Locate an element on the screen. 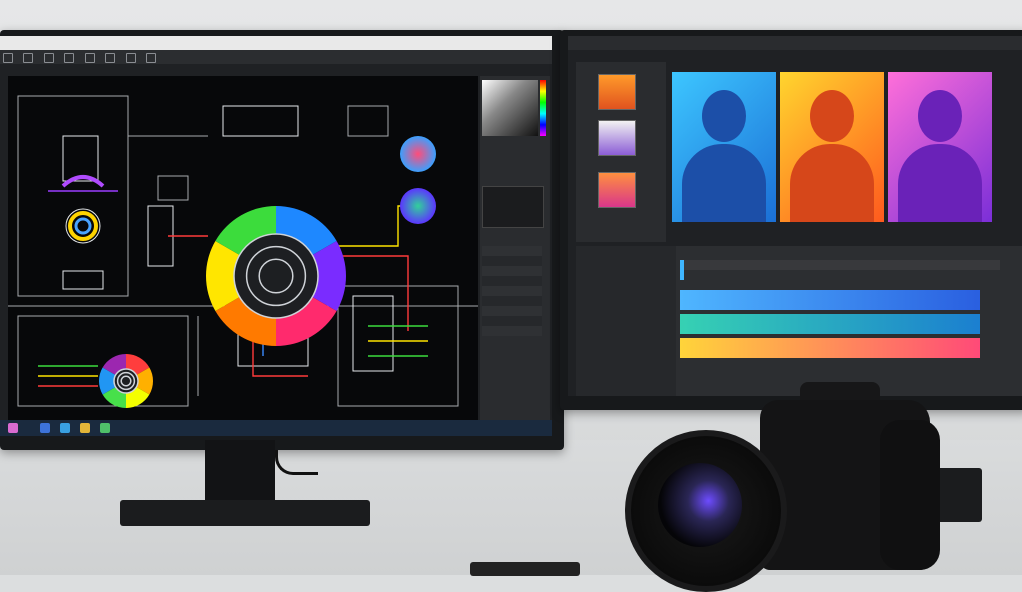  color-picker-swatch is located at coordinates (510, 108).